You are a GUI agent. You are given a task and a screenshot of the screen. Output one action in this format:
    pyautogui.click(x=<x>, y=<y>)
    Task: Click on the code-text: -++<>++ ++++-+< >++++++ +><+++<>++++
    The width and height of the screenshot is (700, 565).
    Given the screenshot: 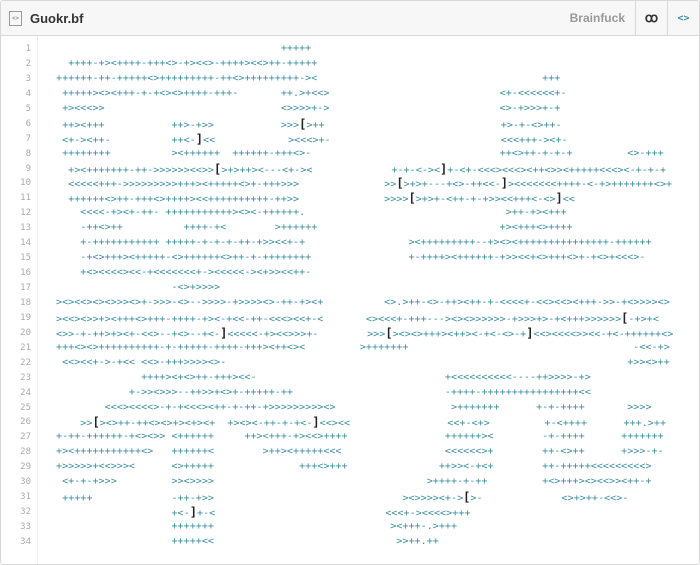 What is the action you would take?
    pyautogui.click(x=314, y=228)
    